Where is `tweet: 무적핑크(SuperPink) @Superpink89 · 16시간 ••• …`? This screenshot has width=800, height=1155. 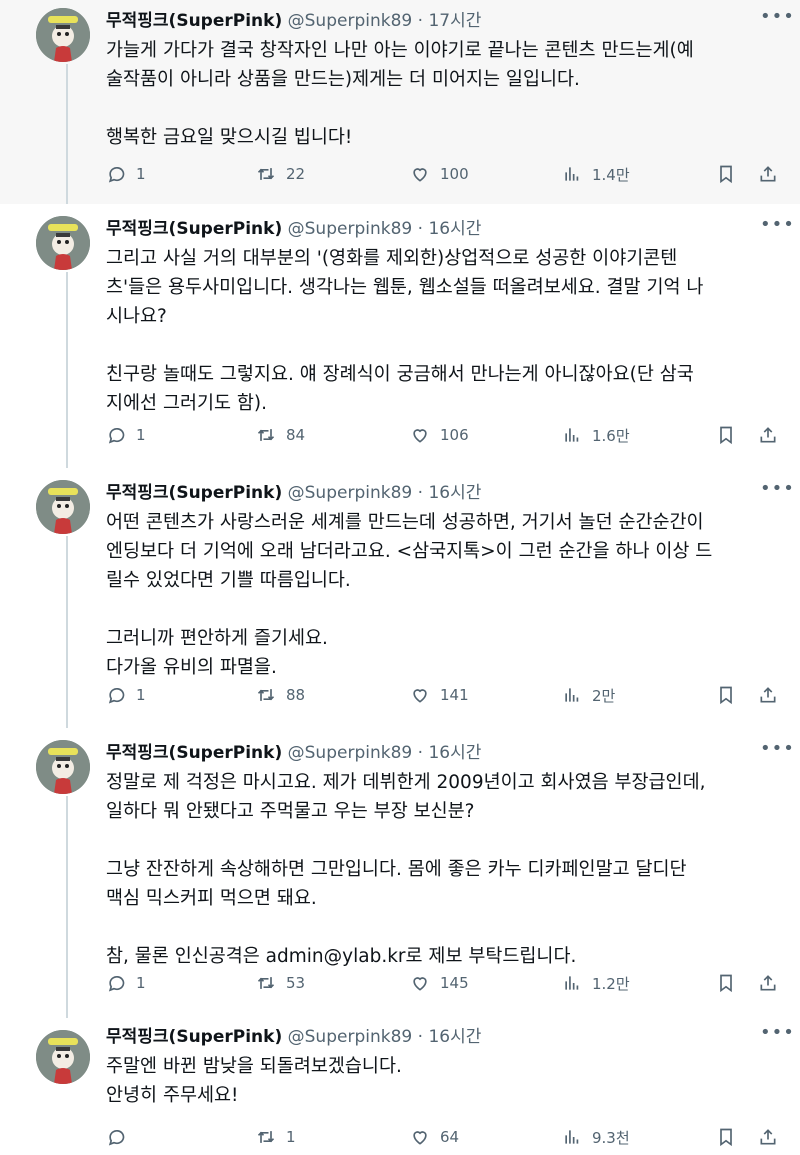 tweet: 무적핑크(SuperPink) @Superpink89 · 16시간 ••• … is located at coordinates (400, 1086).